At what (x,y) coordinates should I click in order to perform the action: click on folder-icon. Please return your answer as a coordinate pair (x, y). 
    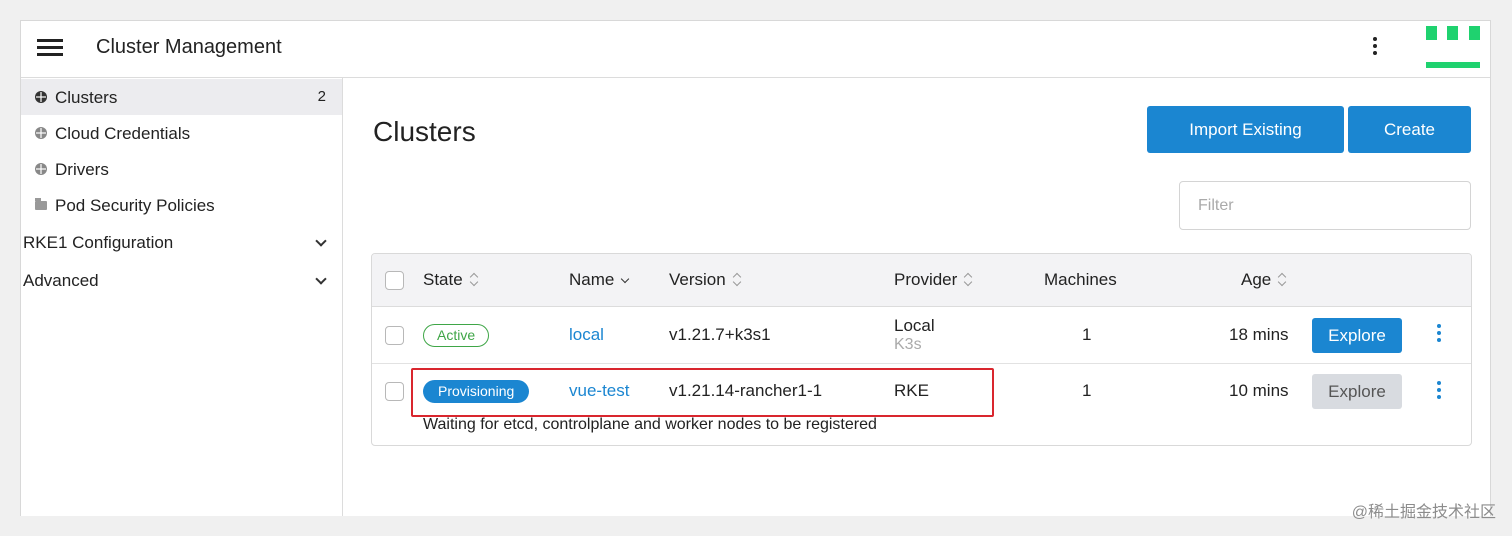
    Looking at the image, I should click on (41, 204).